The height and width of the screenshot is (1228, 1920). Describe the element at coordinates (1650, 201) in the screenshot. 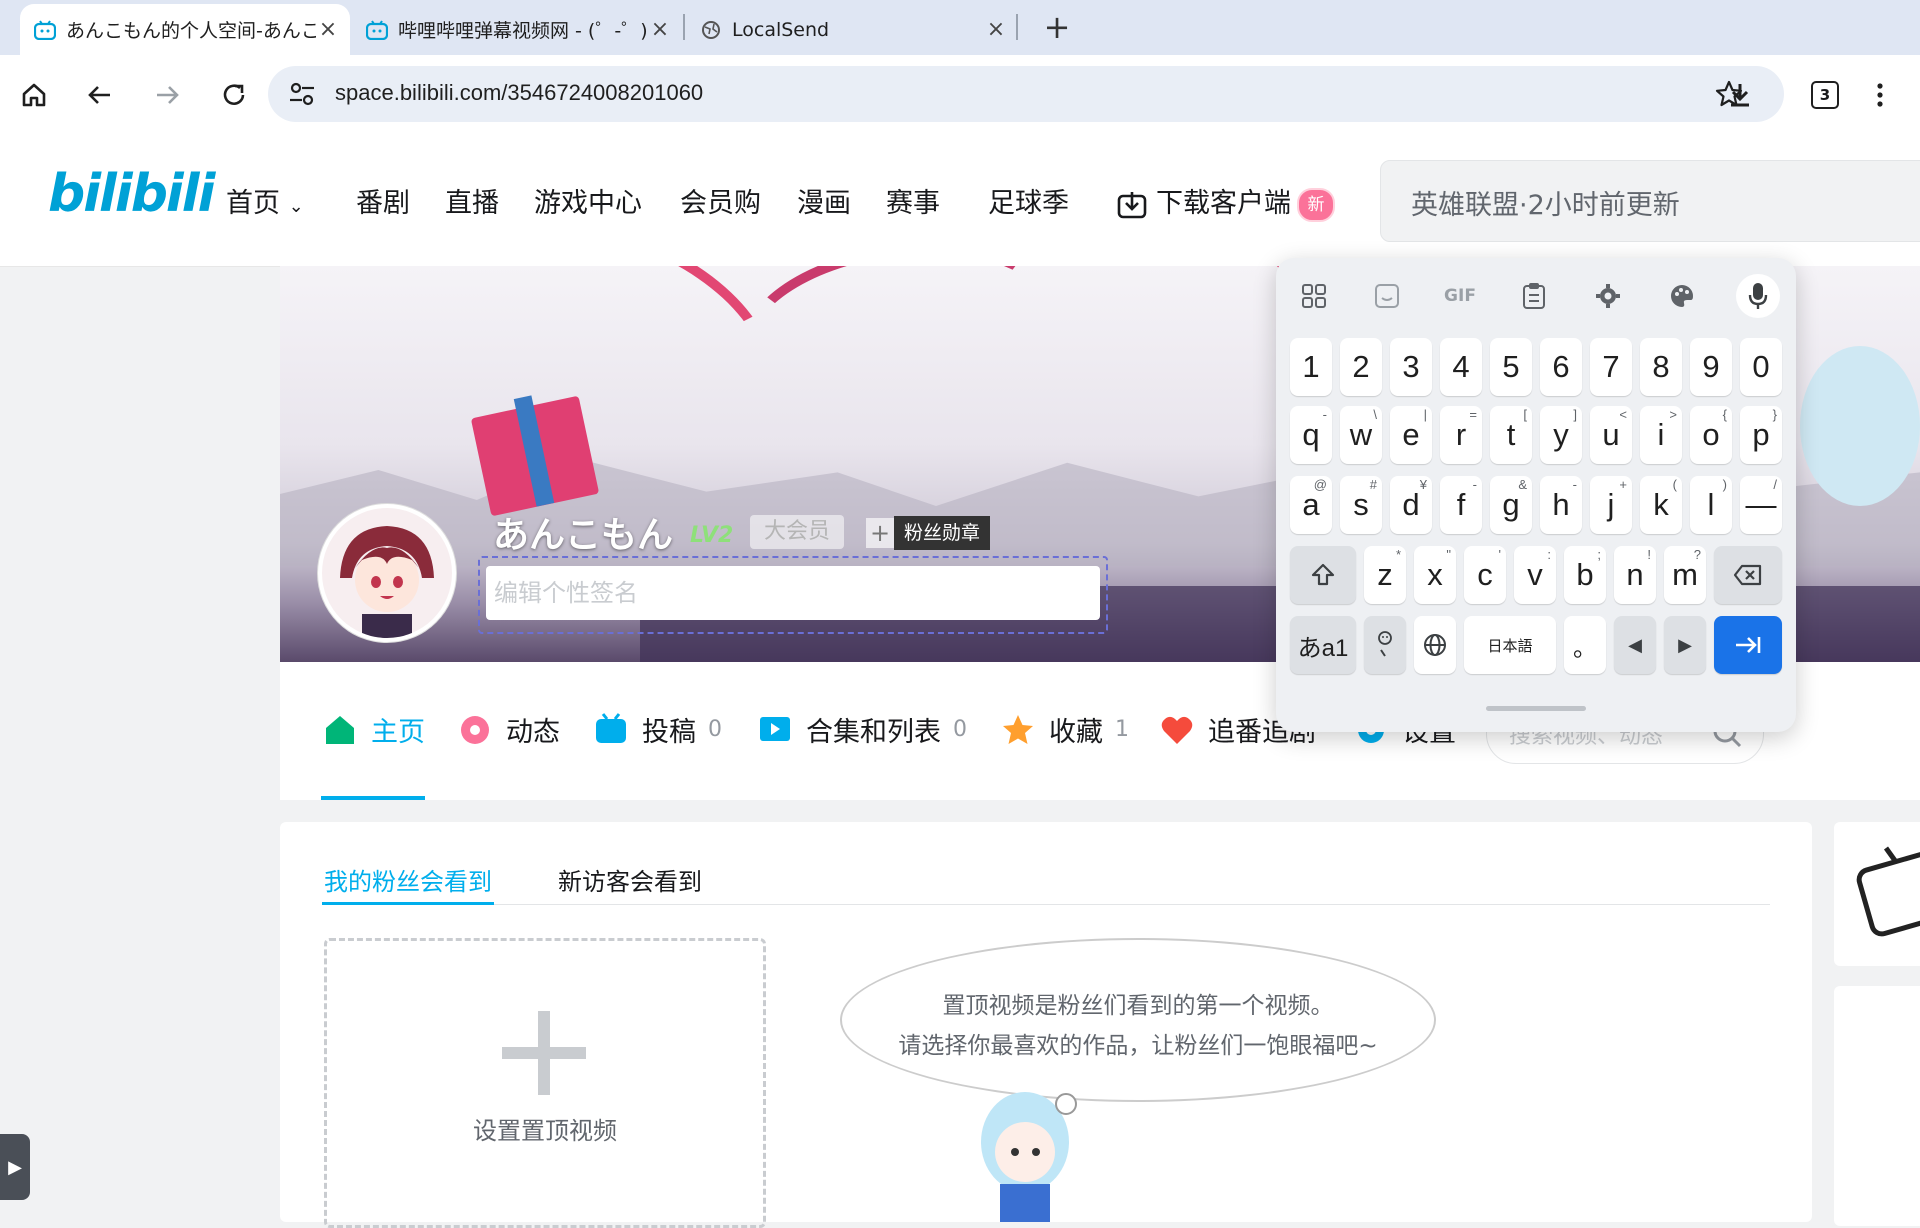

I see `site-search-input: 英雄联盟·2小时前更新` at that location.